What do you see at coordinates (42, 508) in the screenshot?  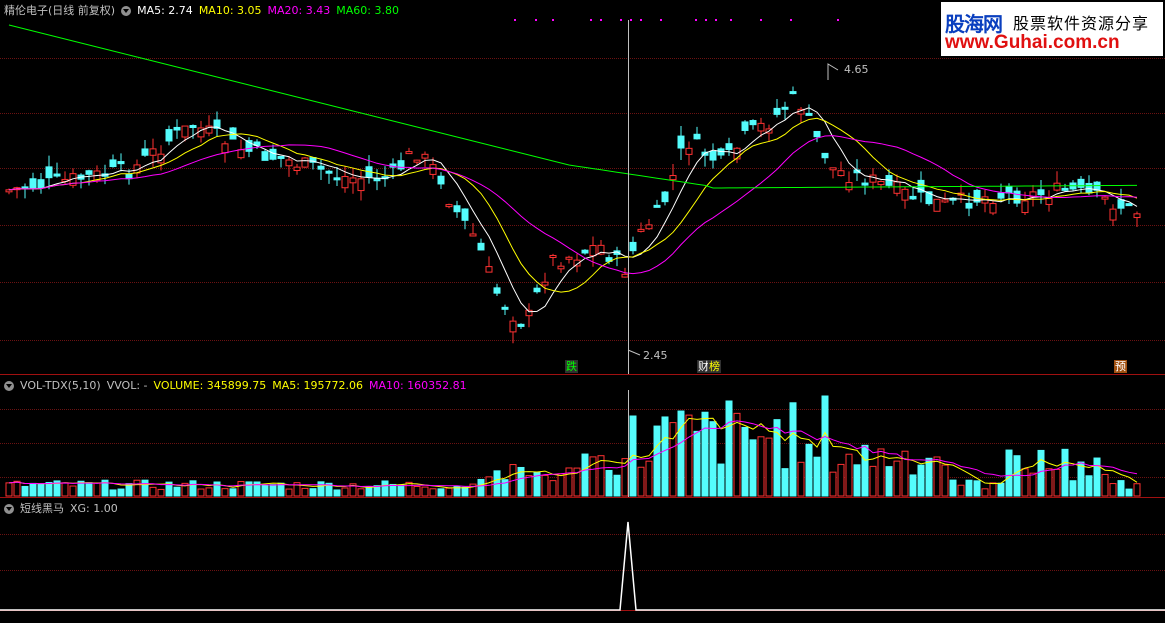 I see `signal-title: 短线黑马` at bounding box center [42, 508].